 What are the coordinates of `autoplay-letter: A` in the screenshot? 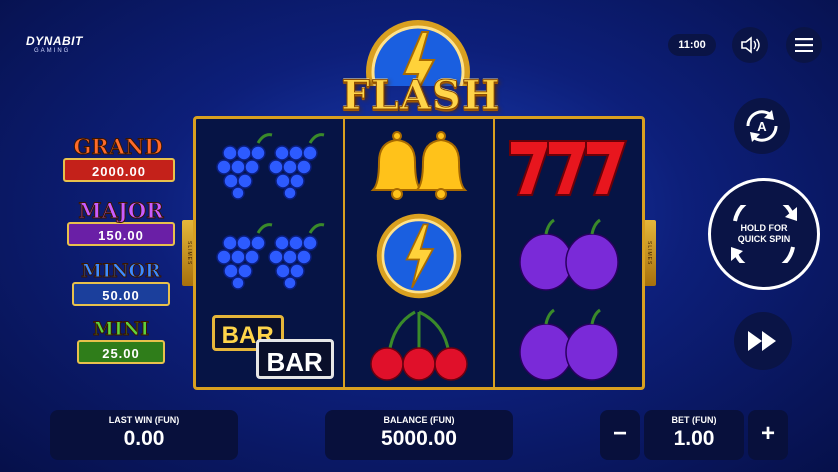 It's located at (762, 126).